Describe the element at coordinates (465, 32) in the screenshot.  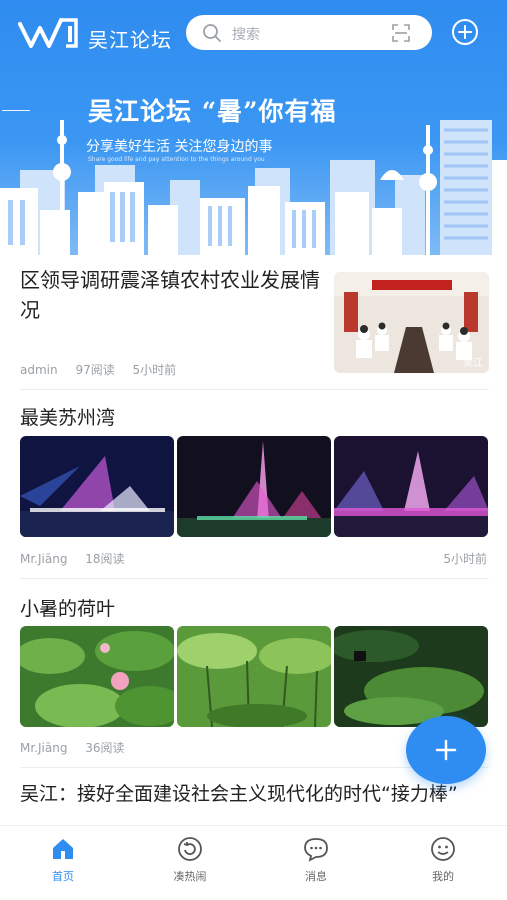
I see `add-circle-icon` at that location.